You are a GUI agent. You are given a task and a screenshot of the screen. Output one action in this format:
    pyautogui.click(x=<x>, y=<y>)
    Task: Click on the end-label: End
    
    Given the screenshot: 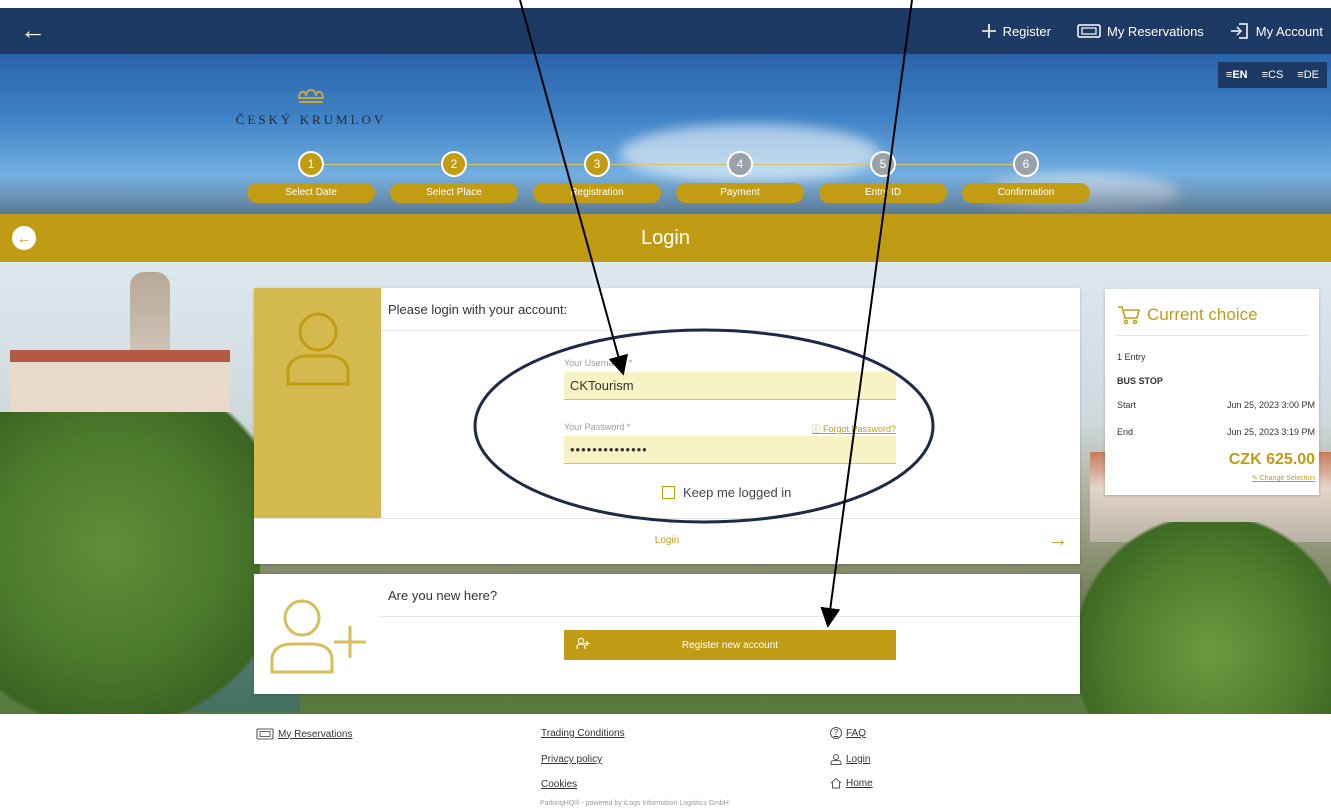 What is the action you would take?
    pyautogui.click(x=1125, y=432)
    